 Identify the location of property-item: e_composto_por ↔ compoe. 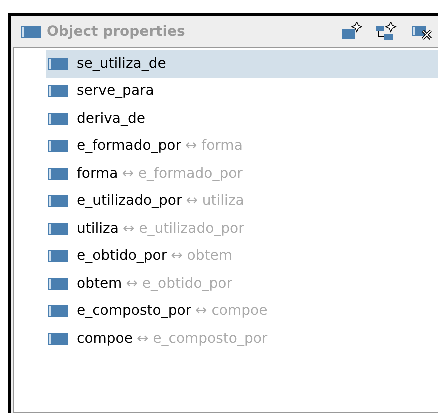
(242, 311).